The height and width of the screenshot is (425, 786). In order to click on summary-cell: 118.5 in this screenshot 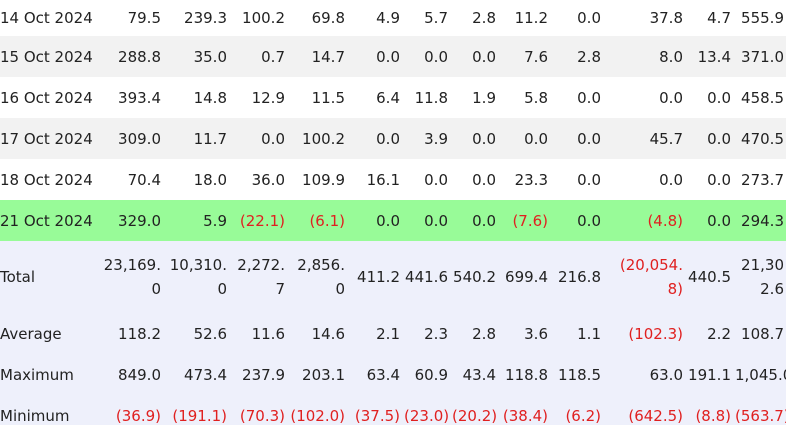, I will do `click(579, 374)`.